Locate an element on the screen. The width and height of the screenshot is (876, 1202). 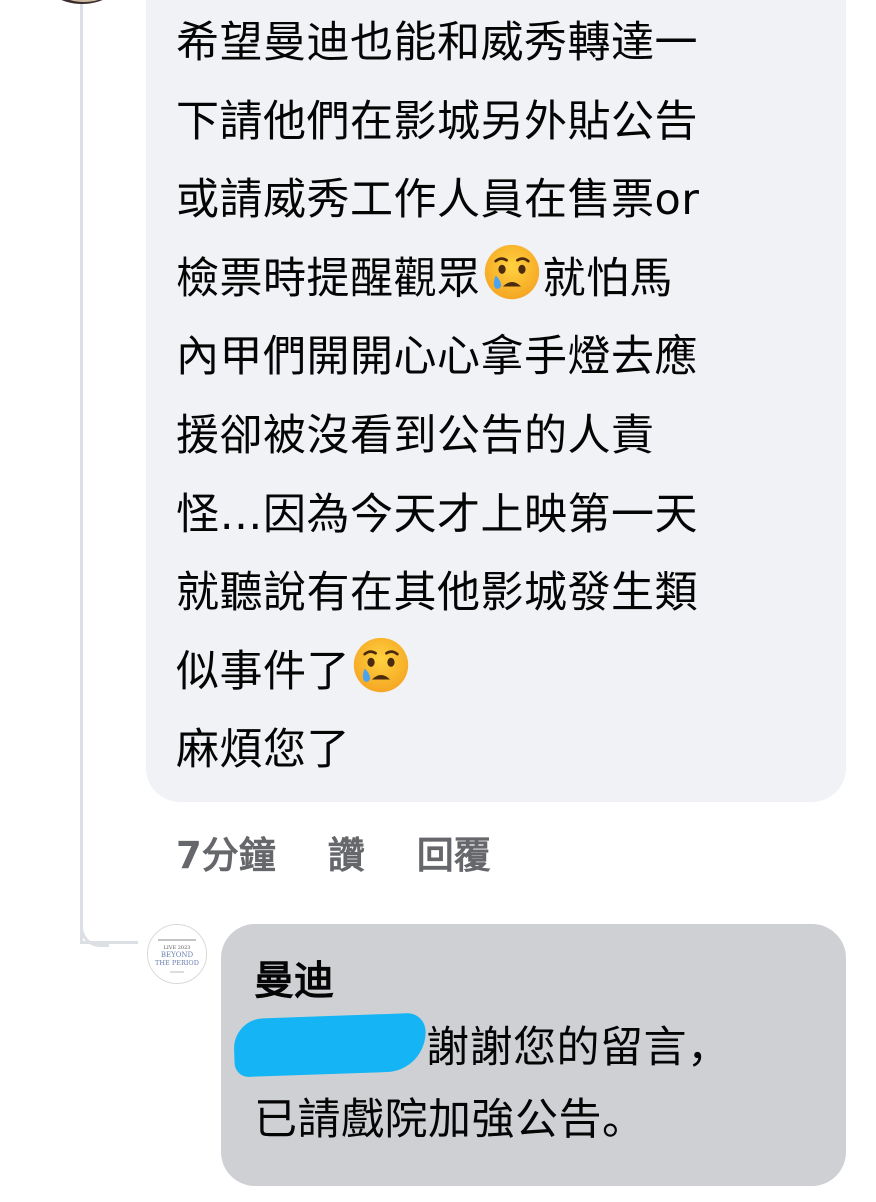
reply-text: 芬謝謝您的留言， 已請戲院加強公告。 is located at coordinates (533, 1084).